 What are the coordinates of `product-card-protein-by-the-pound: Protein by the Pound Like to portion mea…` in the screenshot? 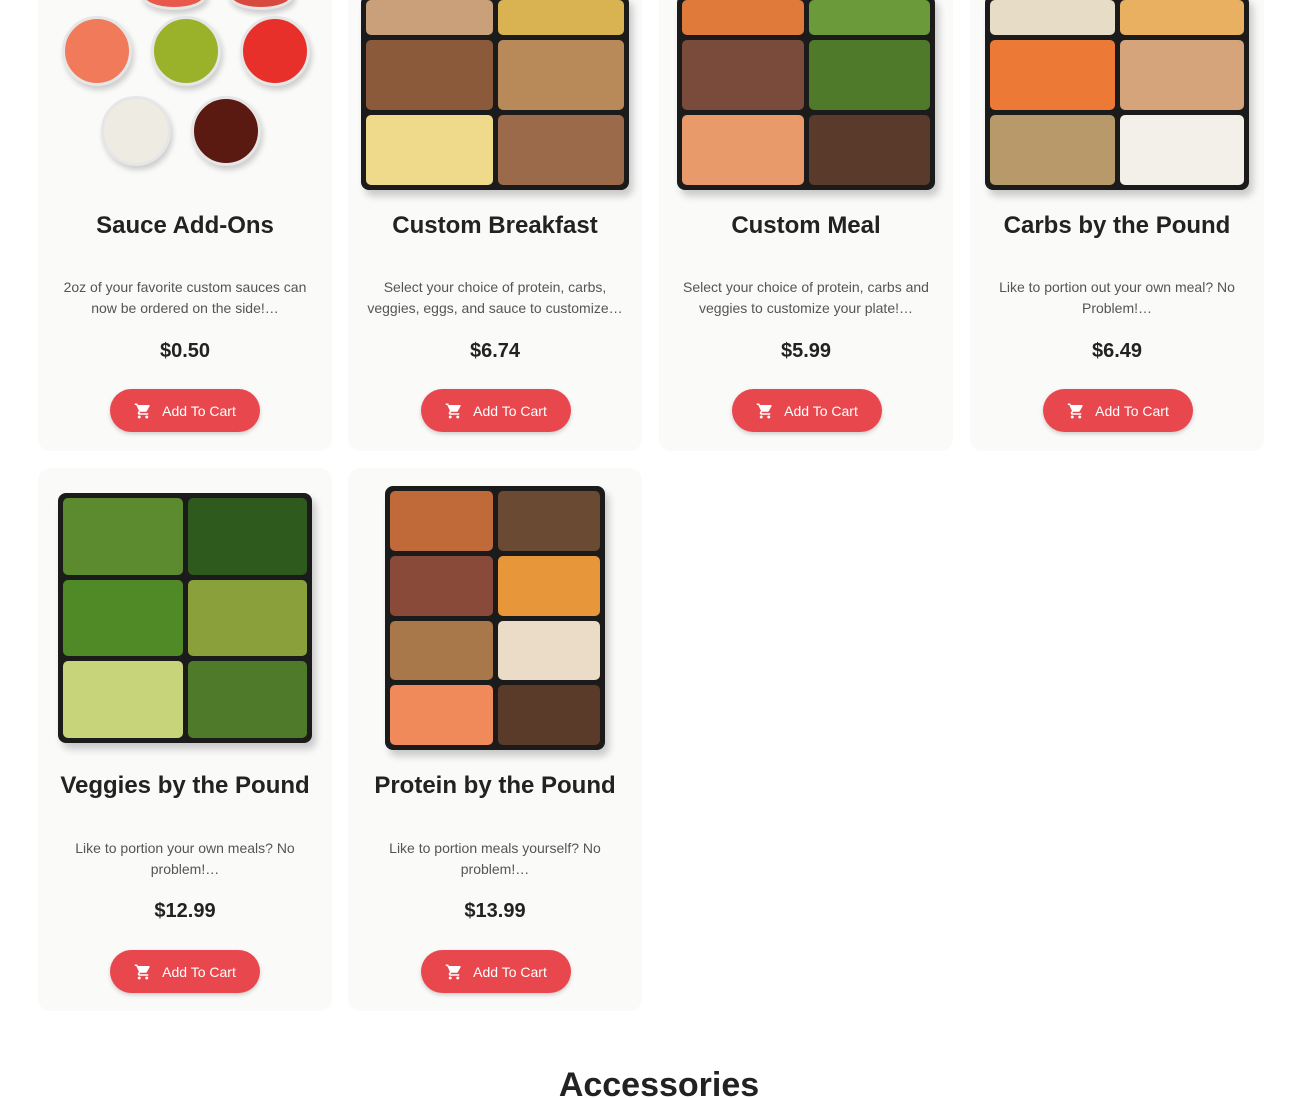 It's located at (495, 739).